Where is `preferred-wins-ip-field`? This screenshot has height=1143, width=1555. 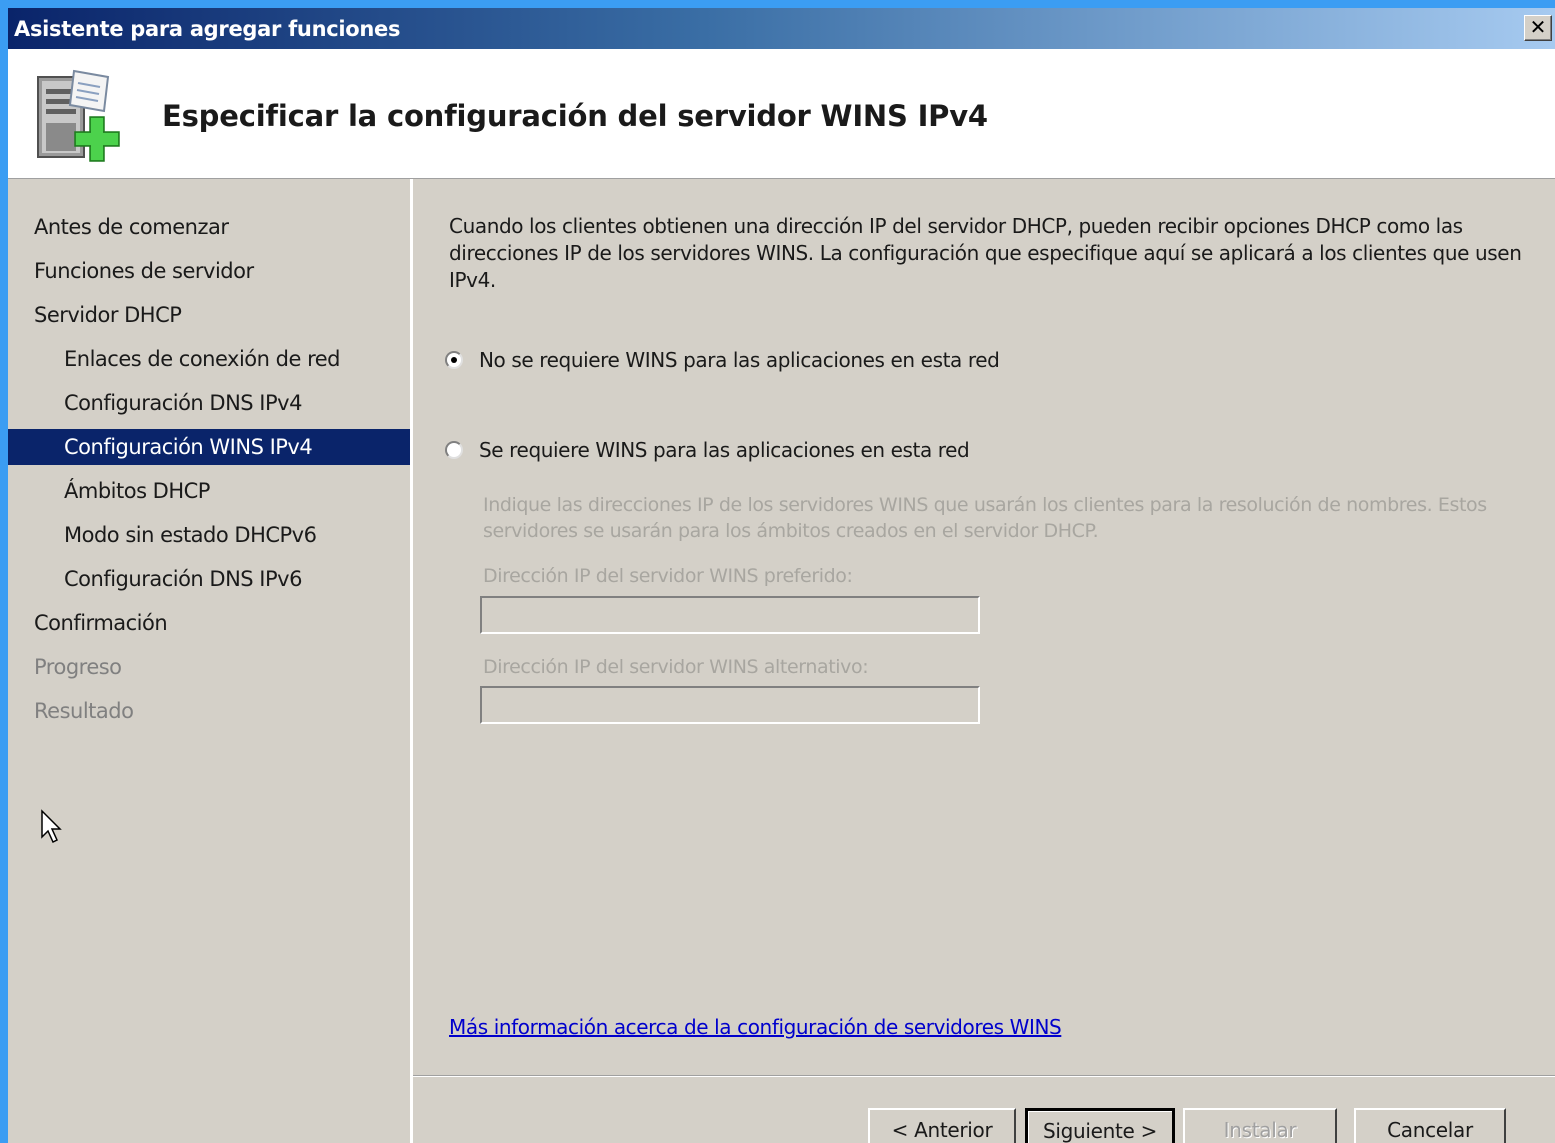 preferred-wins-ip-field is located at coordinates (730, 615).